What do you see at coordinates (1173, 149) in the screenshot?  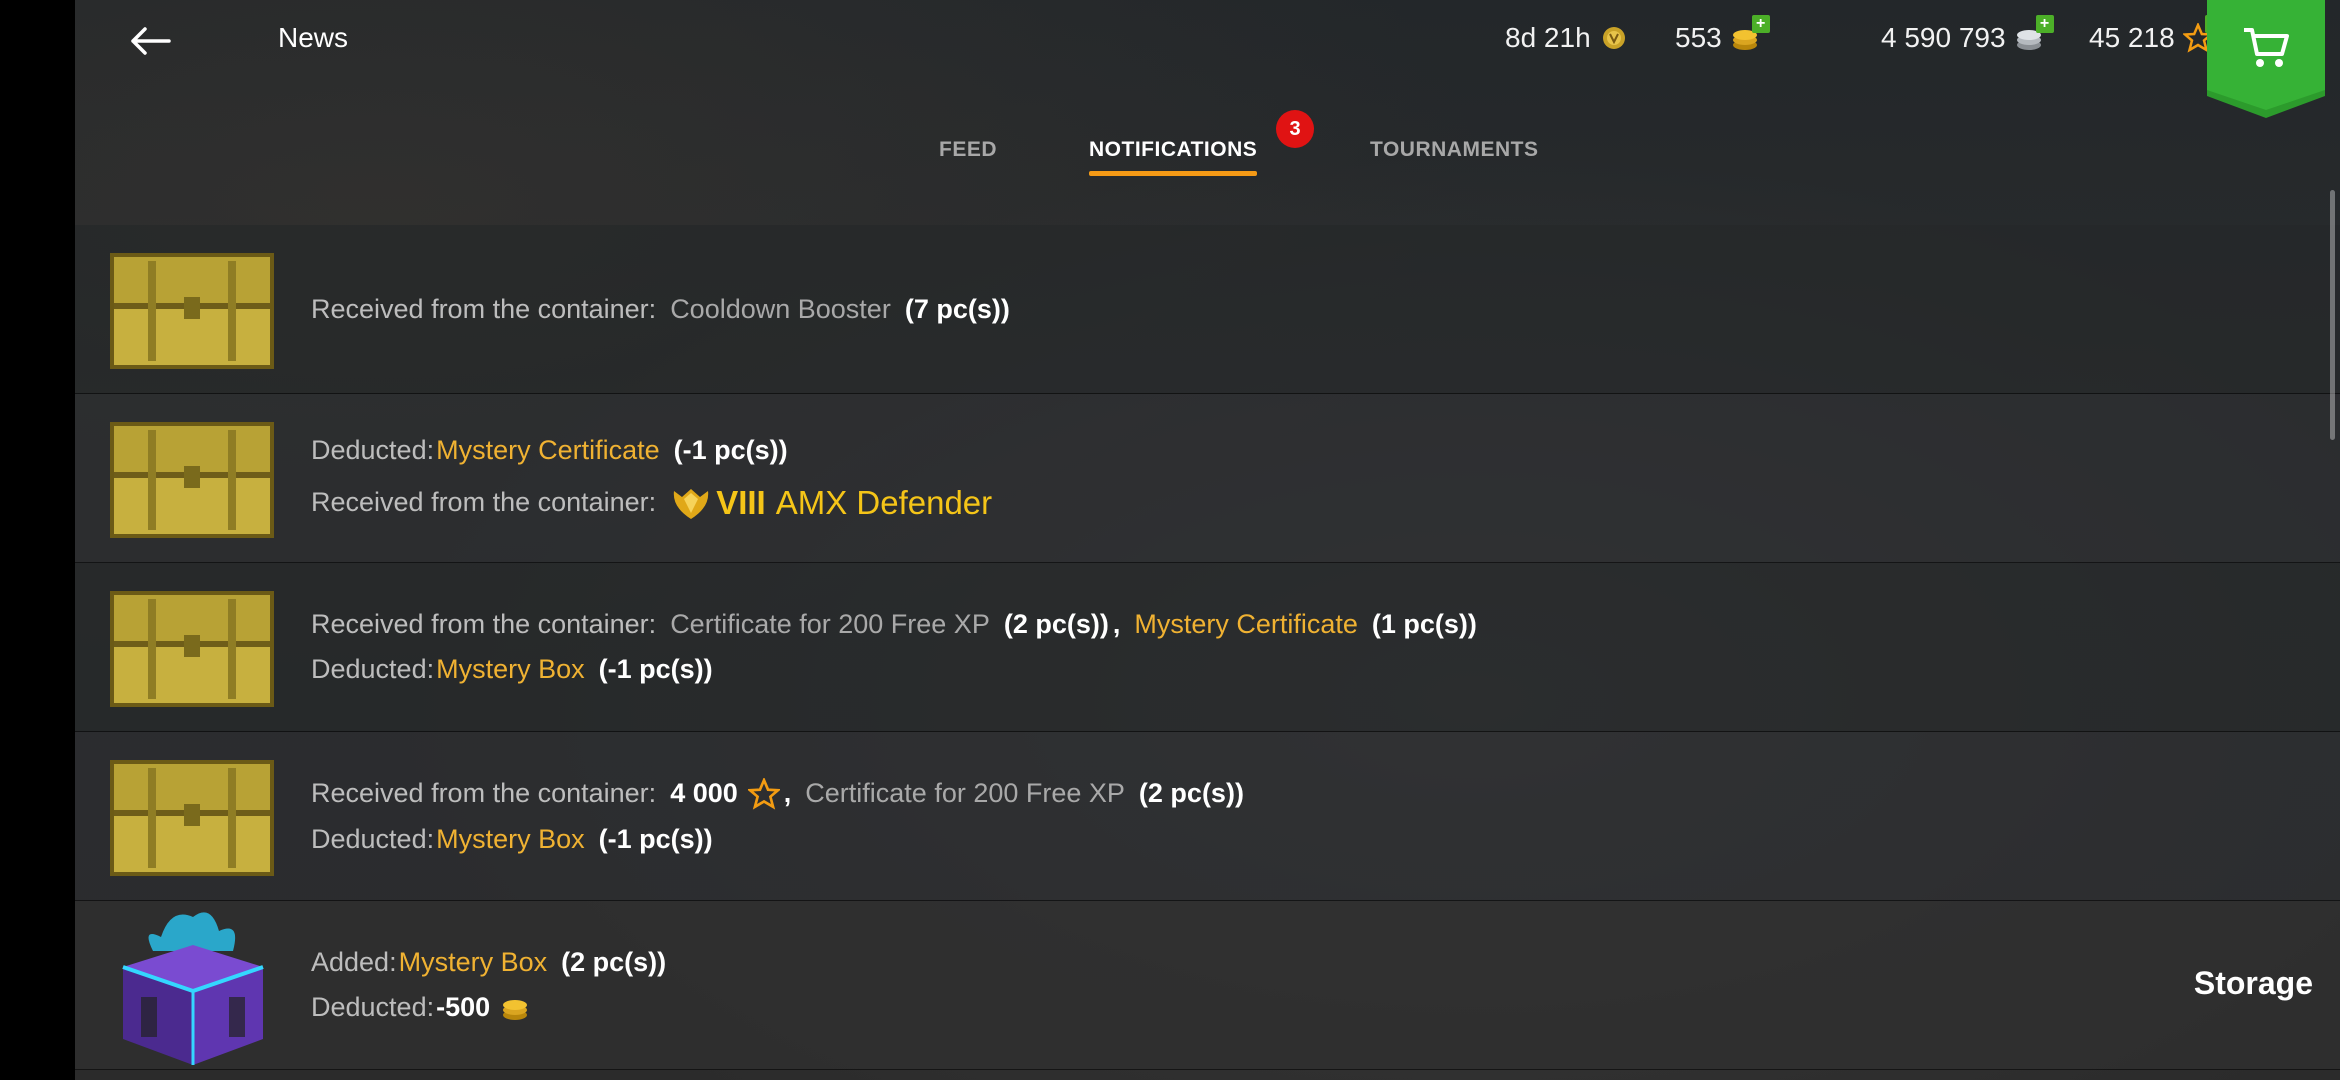 I see `tab-notifications-label: NOTIFICATIONS` at bounding box center [1173, 149].